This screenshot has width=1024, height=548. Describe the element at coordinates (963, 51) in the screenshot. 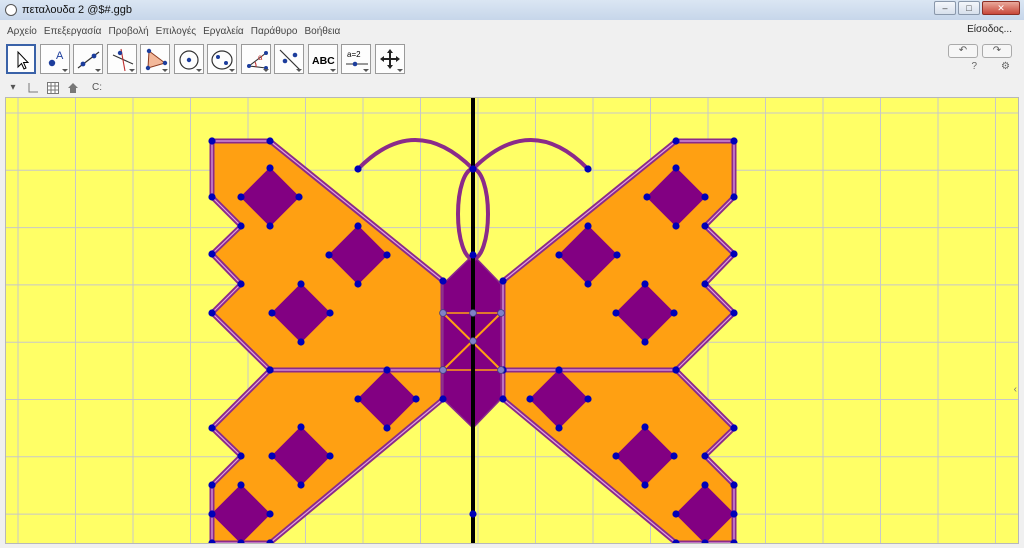

I see `undo-button: ↶` at that location.